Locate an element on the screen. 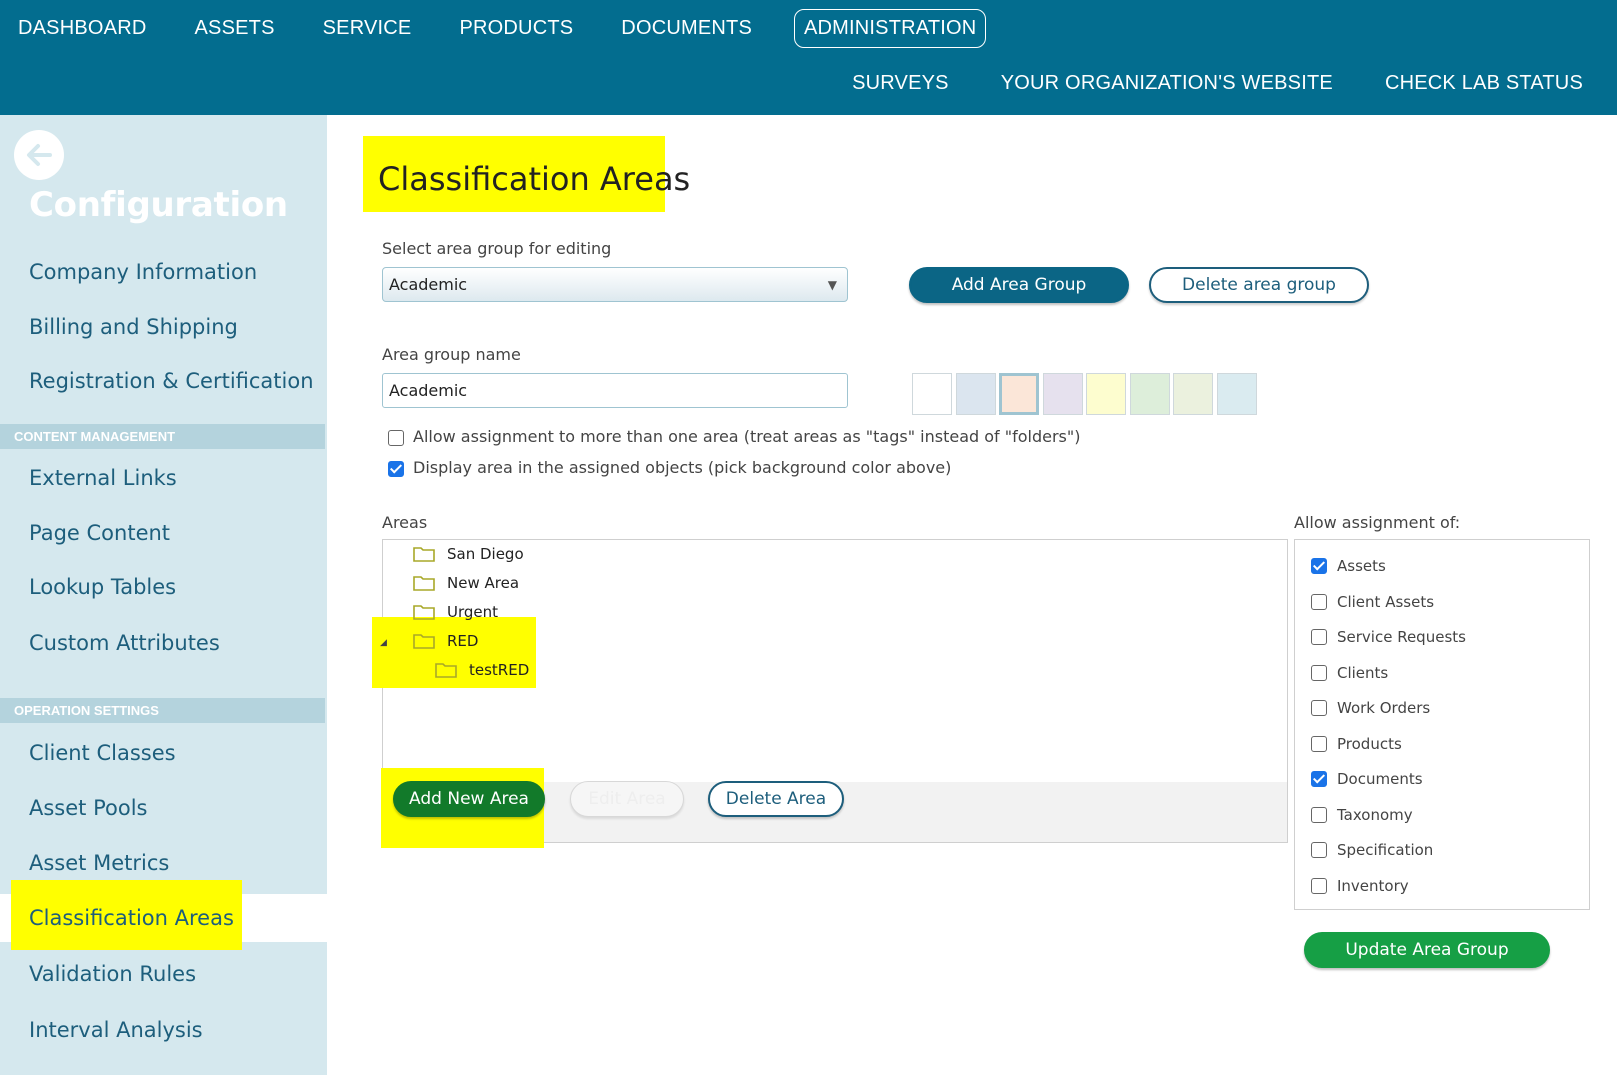 The image size is (1617, 1075). edit-area-button: Edit Area is located at coordinates (627, 799).